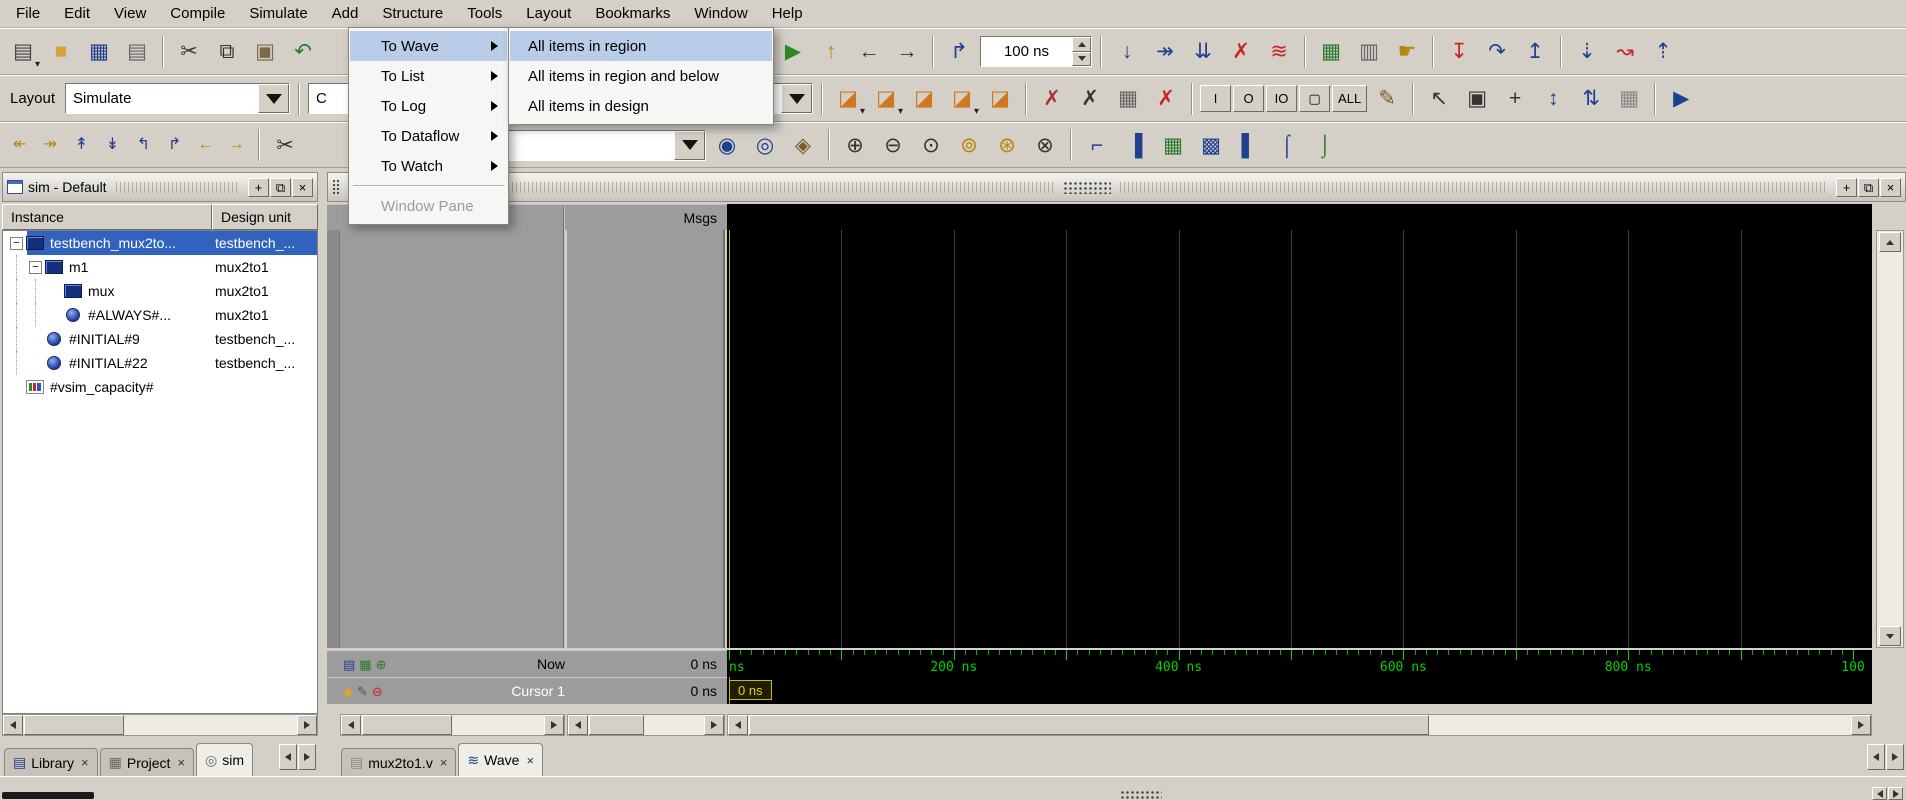 The height and width of the screenshot is (800, 1906). I want to click on menu-window: Window, so click(720, 13).